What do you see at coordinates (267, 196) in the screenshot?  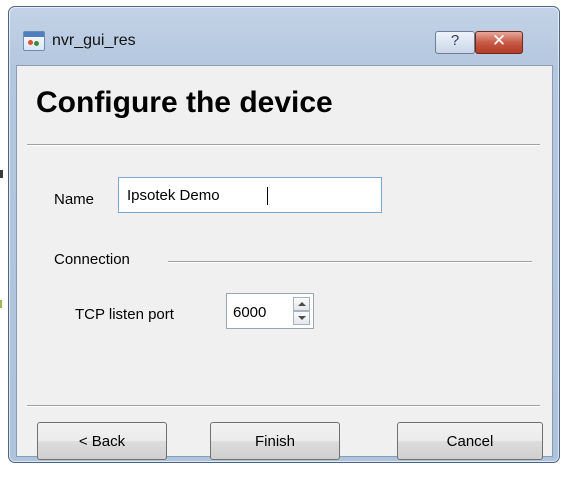 I see `text-caret` at bounding box center [267, 196].